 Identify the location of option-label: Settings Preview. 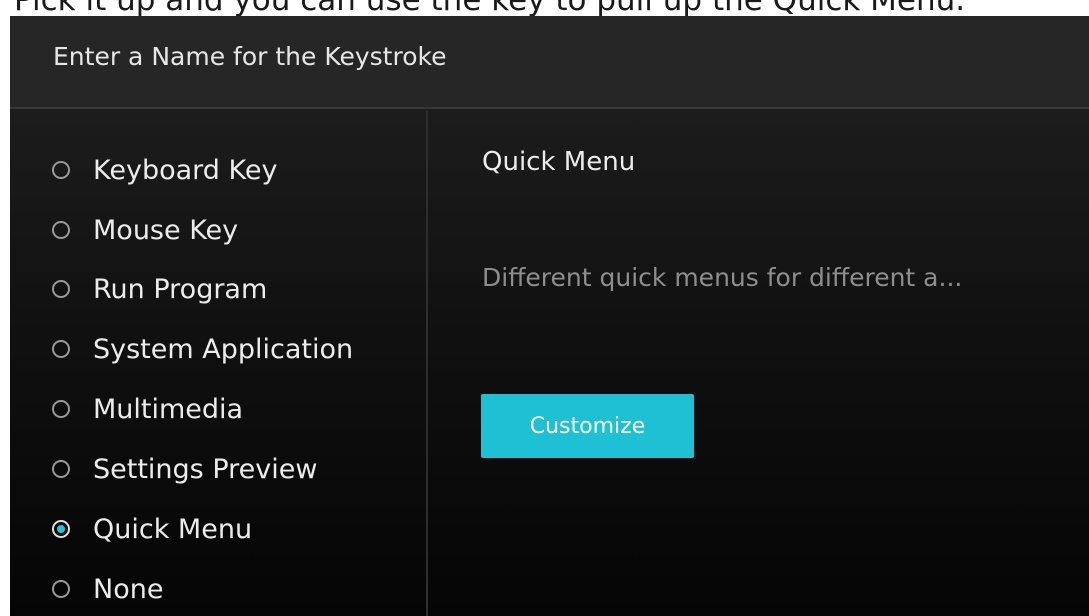
(205, 469).